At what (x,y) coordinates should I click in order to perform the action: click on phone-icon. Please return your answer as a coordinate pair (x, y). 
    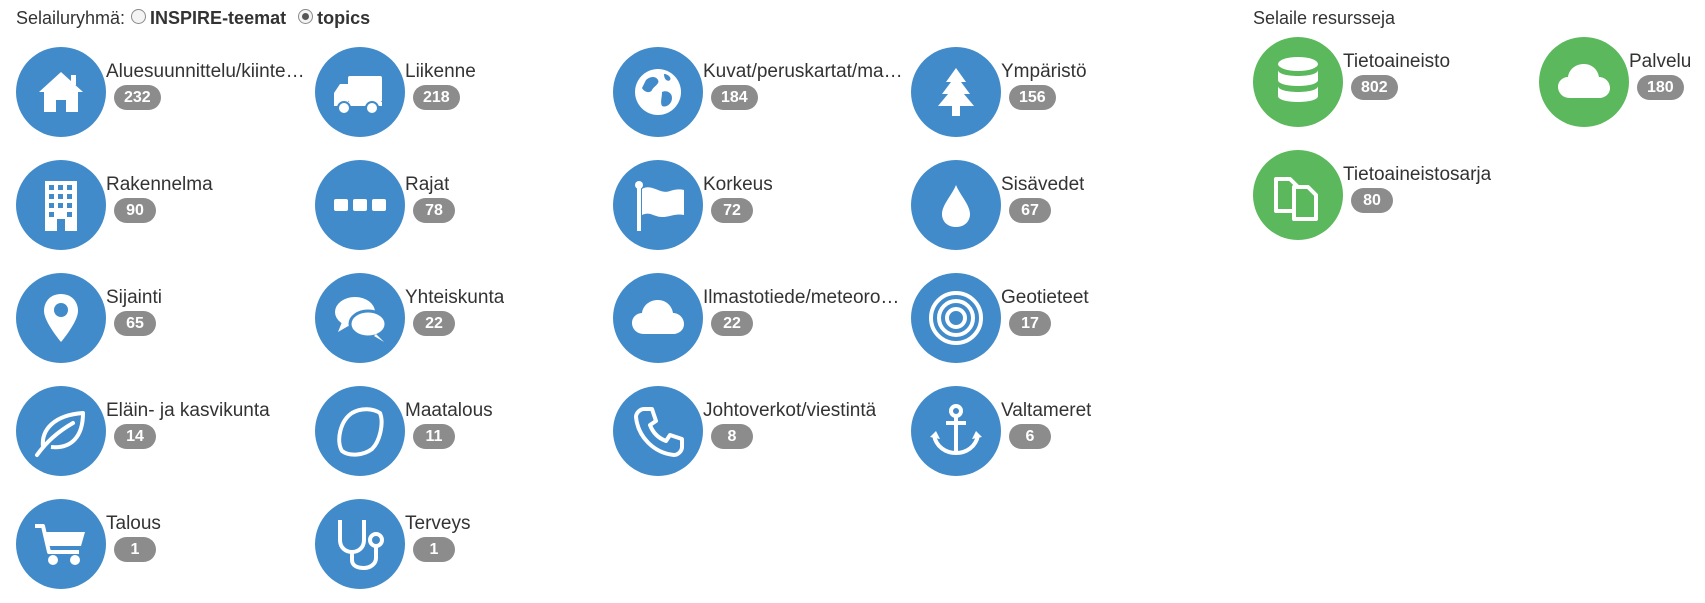
    Looking at the image, I should click on (658, 431).